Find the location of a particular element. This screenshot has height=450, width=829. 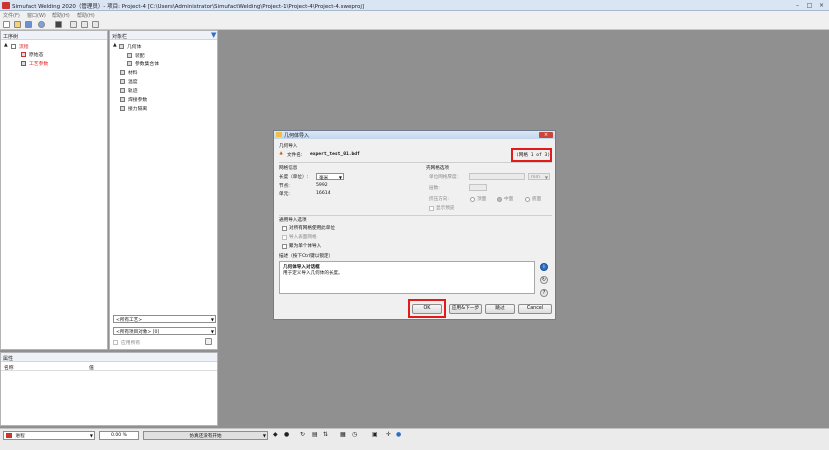

save-icon is located at coordinates (28, 24).